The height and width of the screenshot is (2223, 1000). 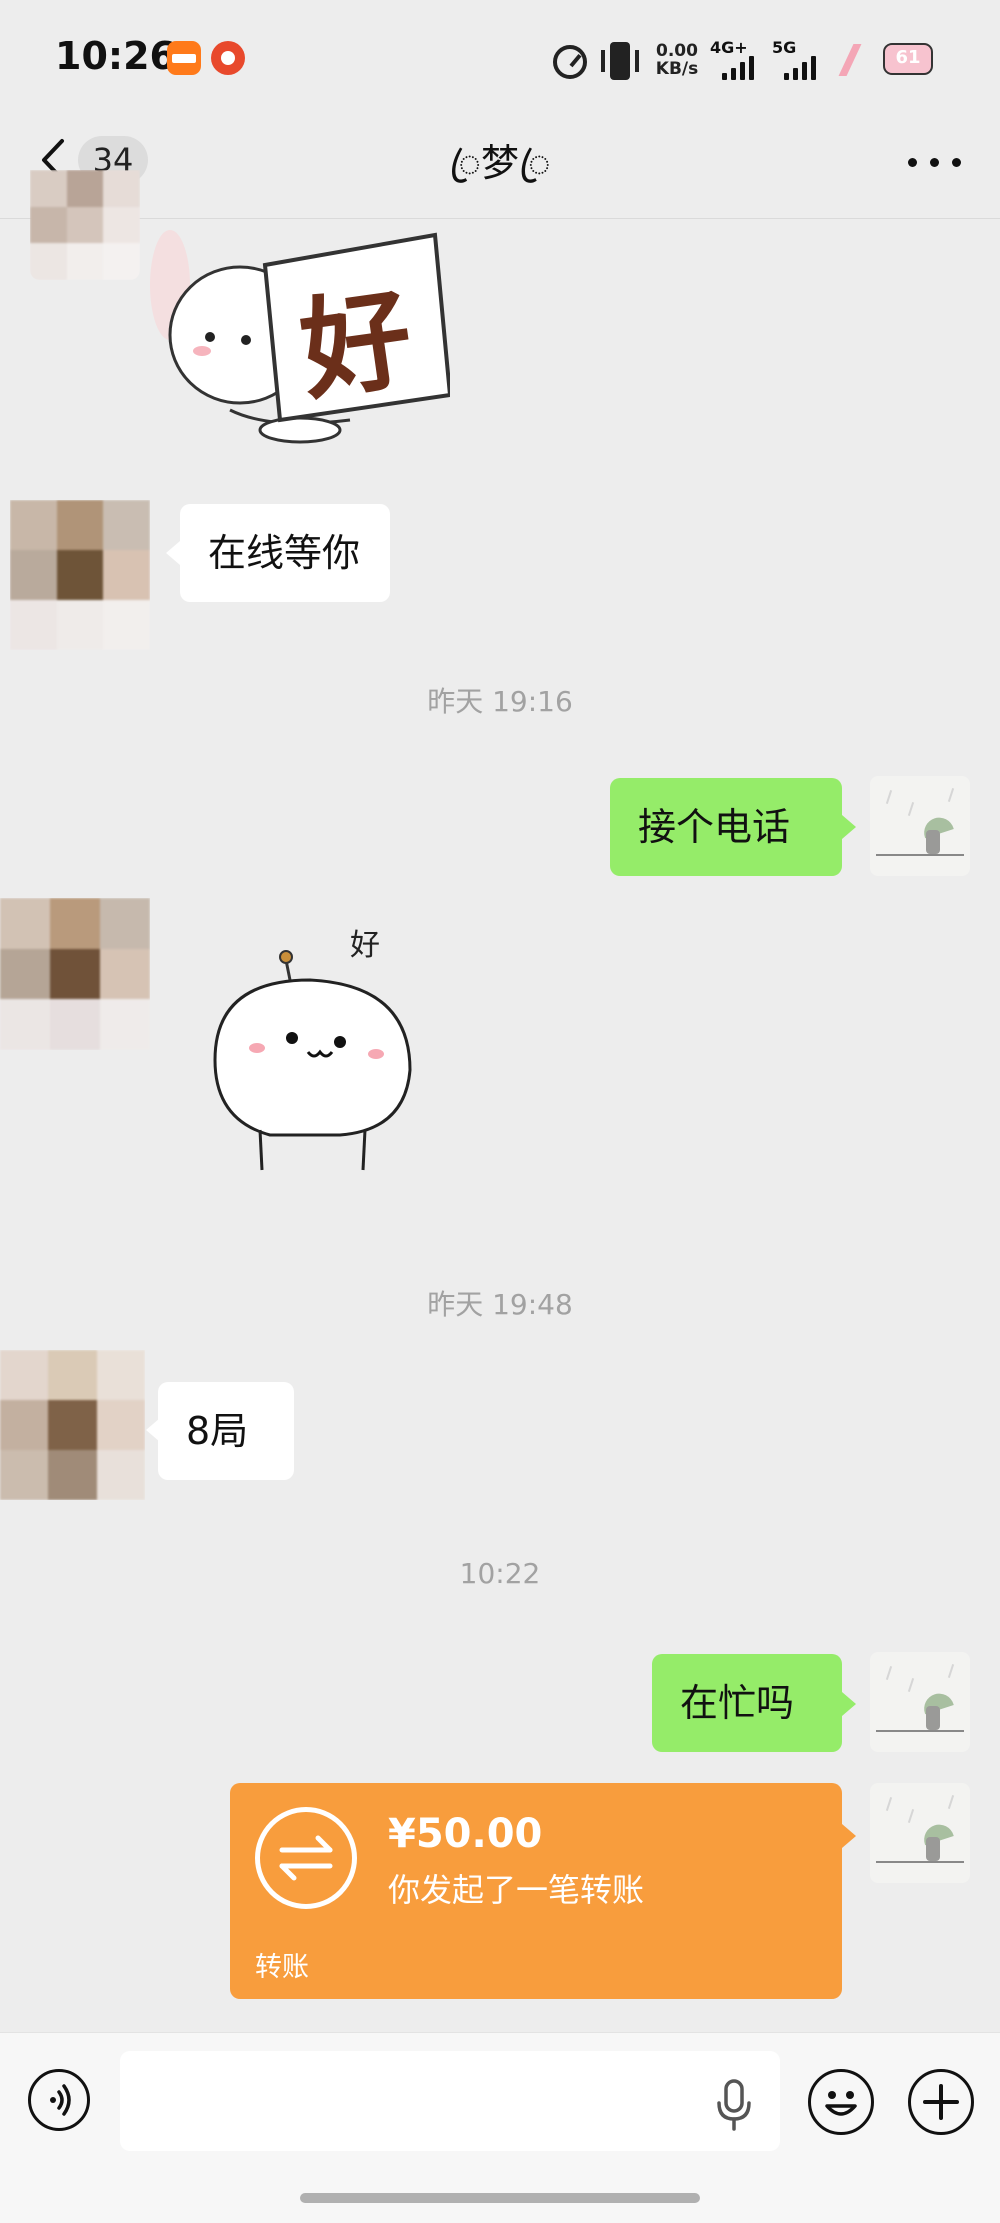 I want to click on sim2-signal-bars-icon, so click(x=804, y=68).